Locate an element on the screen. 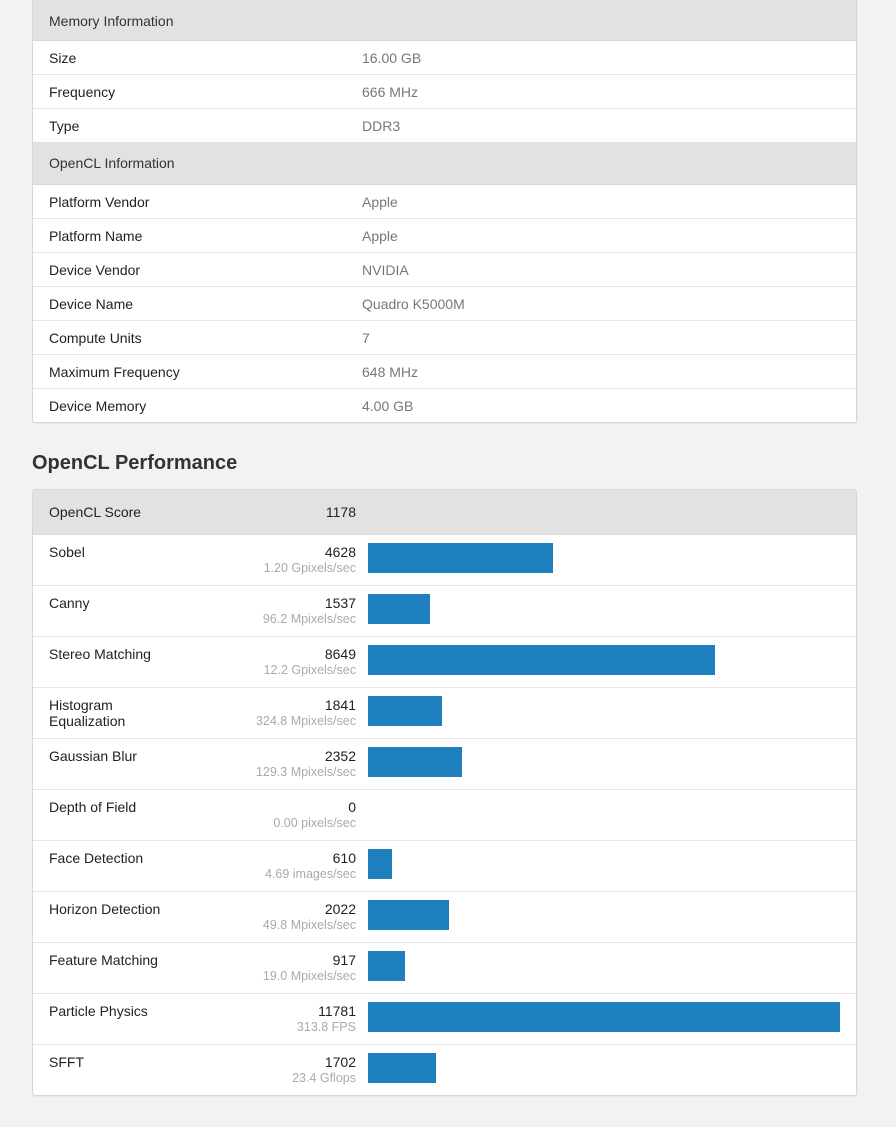 The image size is (896, 1127). benchmark-rate: 0.00 pixels/sec is located at coordinates (314, 823).